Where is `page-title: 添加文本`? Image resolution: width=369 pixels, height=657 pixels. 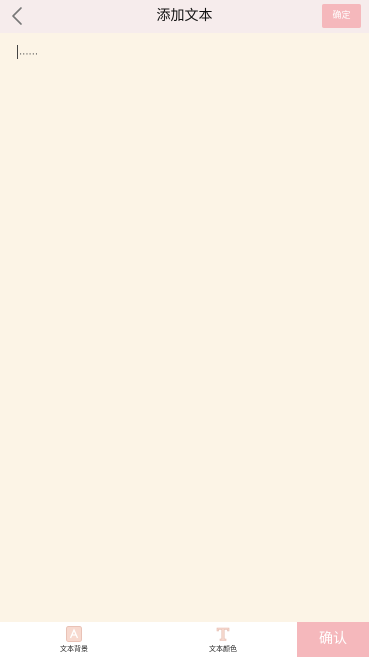
page-title: 添加文本 is located at coordinates (184, 16).